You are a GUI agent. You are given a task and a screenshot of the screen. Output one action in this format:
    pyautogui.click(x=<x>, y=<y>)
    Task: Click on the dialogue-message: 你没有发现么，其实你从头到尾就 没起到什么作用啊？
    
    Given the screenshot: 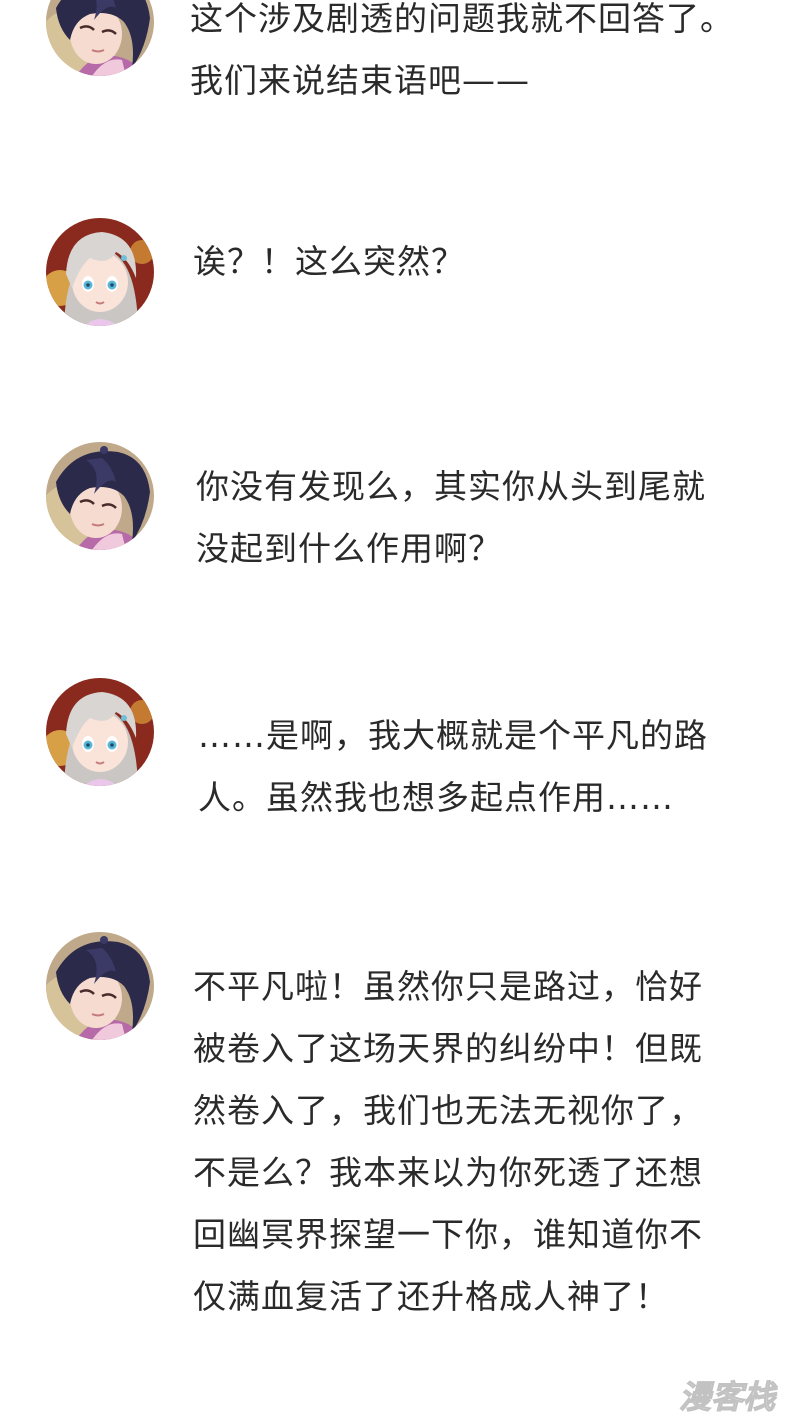 What is the action you would take?
    pyautogui.click(x=400, y=517)
    